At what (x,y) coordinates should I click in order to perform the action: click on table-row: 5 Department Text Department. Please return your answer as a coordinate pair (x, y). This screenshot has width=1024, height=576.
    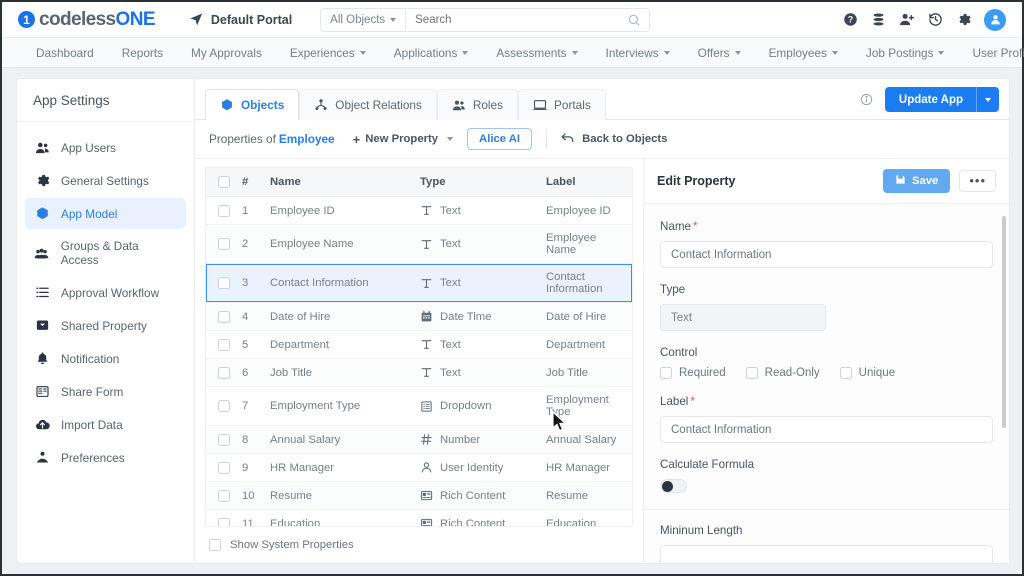
    Looking at the image, I should click on (419, 345).